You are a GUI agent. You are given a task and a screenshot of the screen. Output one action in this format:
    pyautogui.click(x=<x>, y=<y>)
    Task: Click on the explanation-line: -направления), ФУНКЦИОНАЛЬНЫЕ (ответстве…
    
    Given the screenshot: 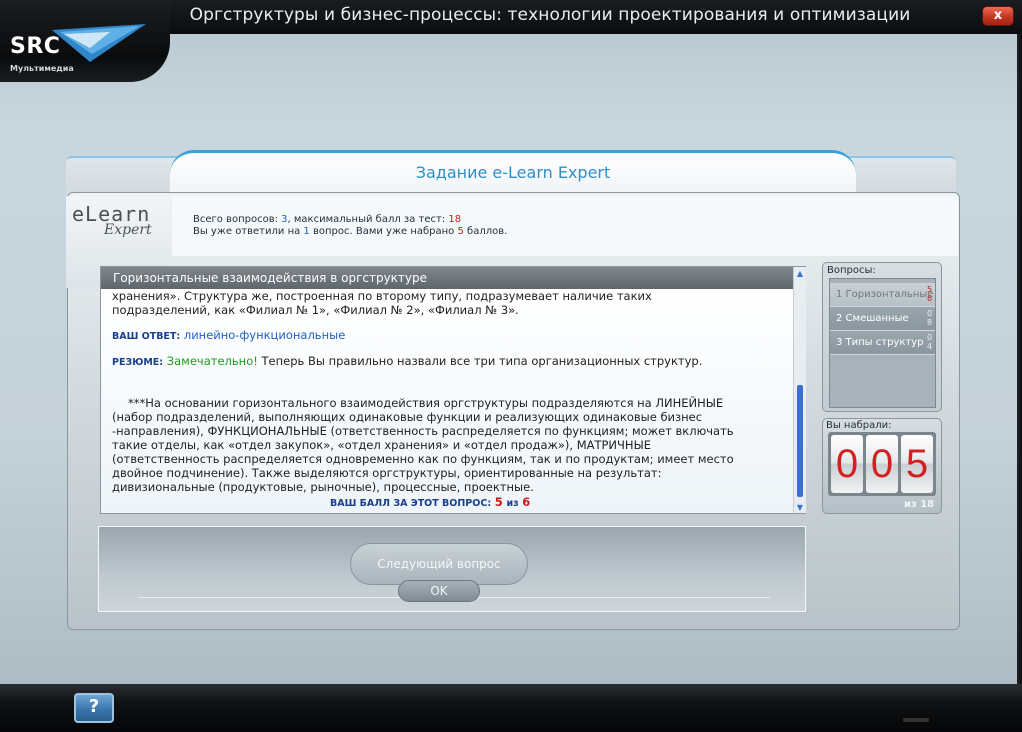 What is the action you would take?
    pyautogui.click(x=423, y=431)
    